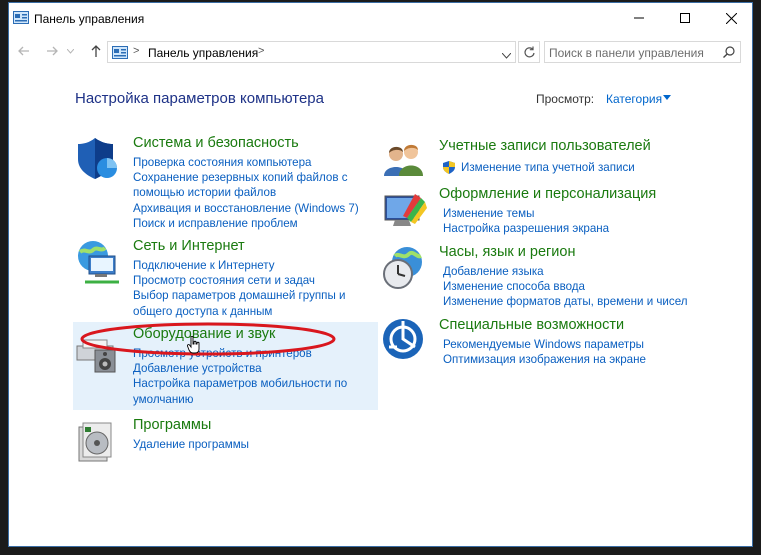 The width and height of the screenshot is (761, 555). I want to click on category-title: Учетные записи пользователей, so click(545, 146).